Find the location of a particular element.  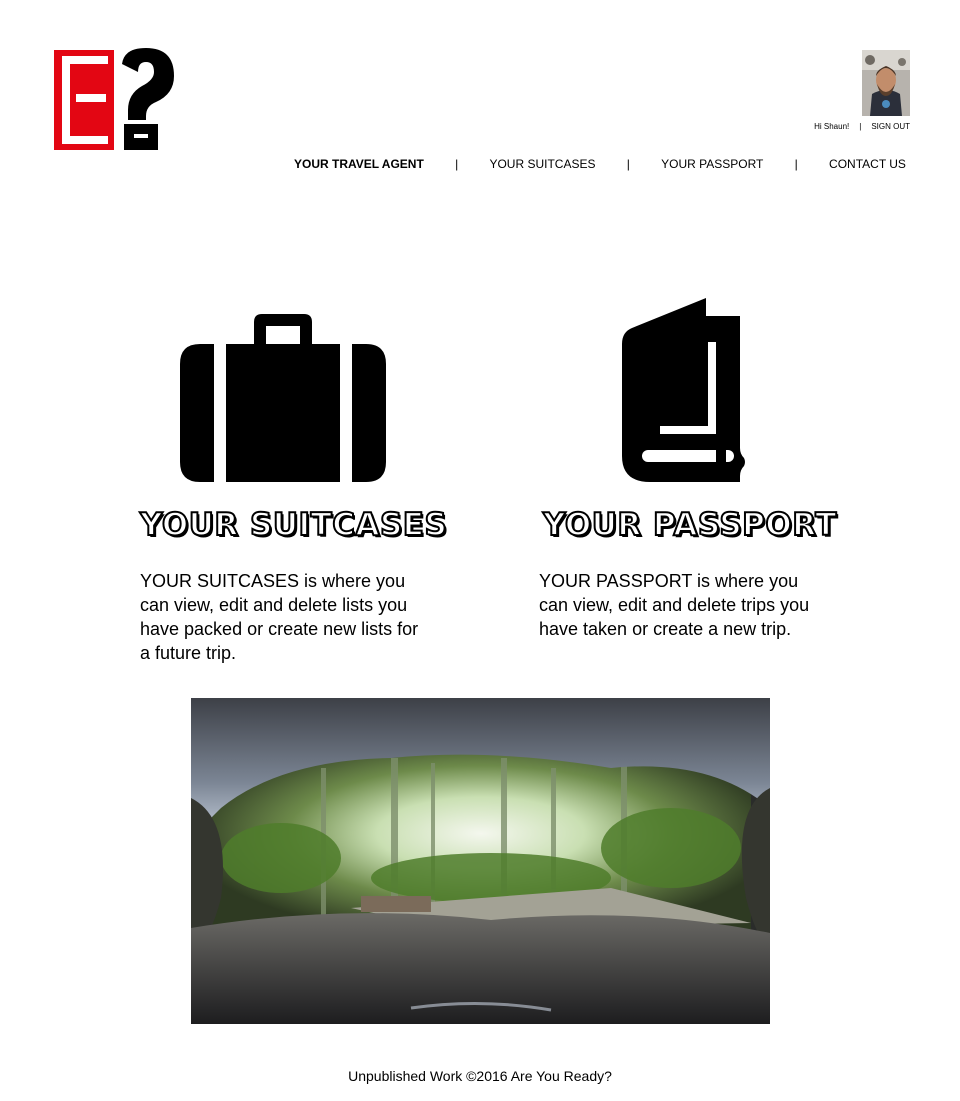

user-greeting: Hi Shaun! is located at coordinates (832, 126).